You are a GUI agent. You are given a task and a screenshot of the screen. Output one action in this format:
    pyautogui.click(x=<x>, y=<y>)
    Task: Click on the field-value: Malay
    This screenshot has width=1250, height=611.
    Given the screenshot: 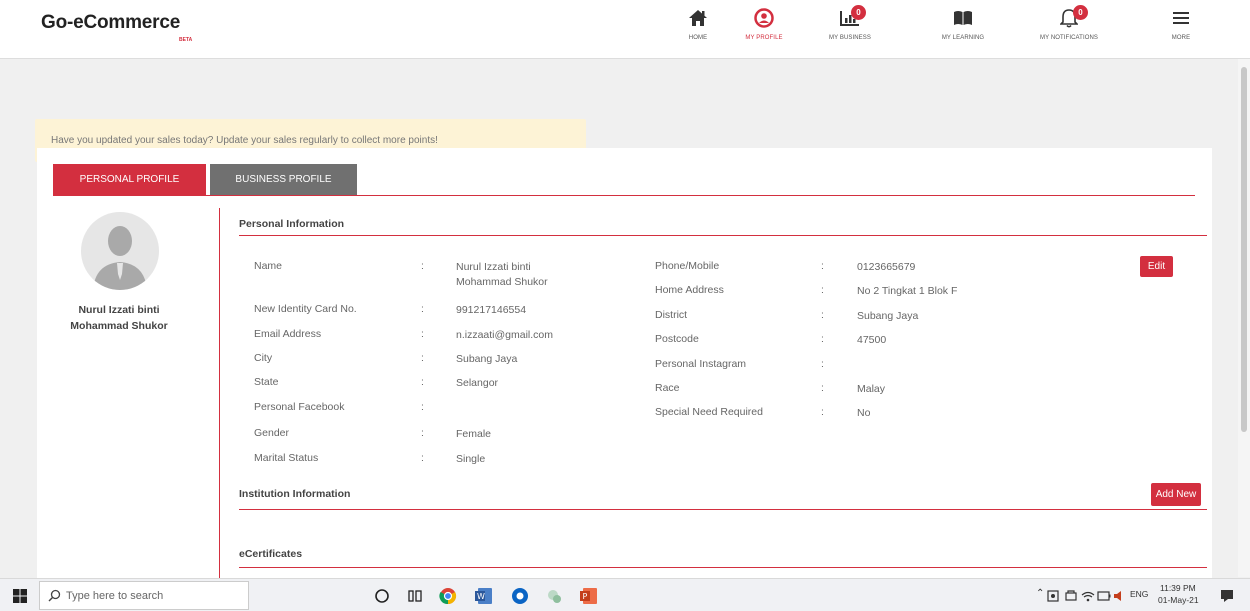 What is the action you would take?
    pyautogui.click(x=871, y=389)
    